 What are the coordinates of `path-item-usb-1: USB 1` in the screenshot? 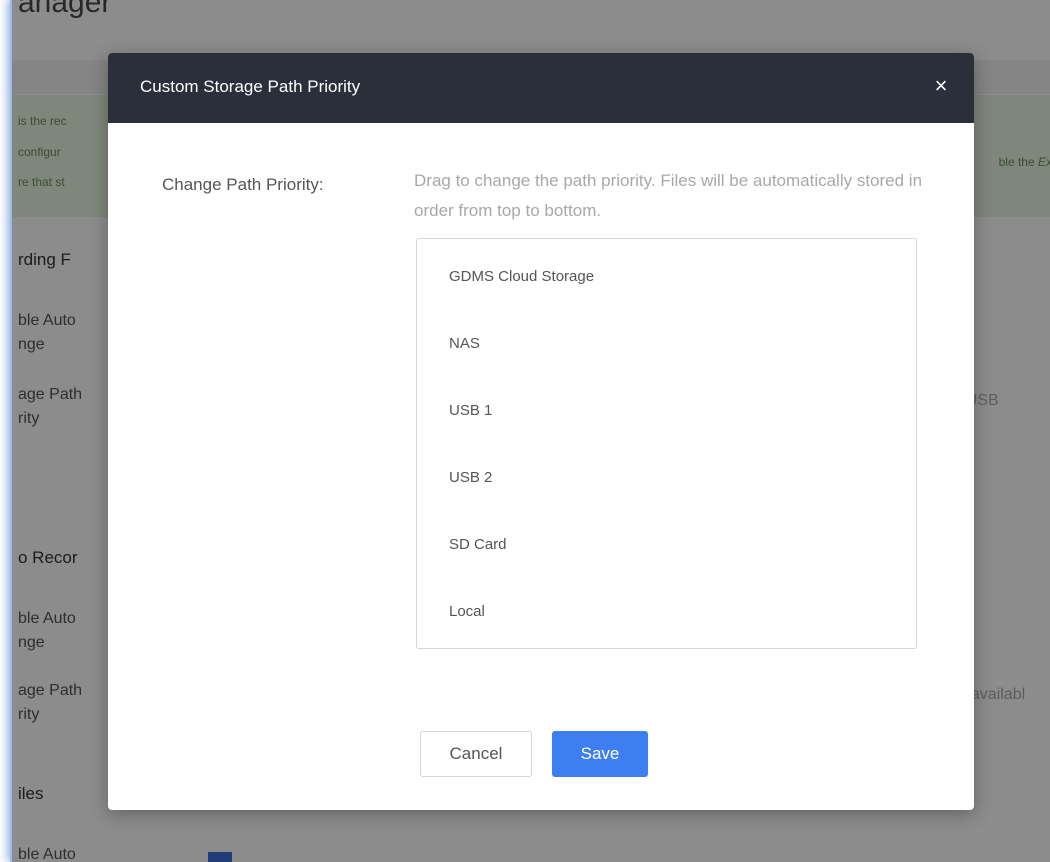 It's located at (666, 410).